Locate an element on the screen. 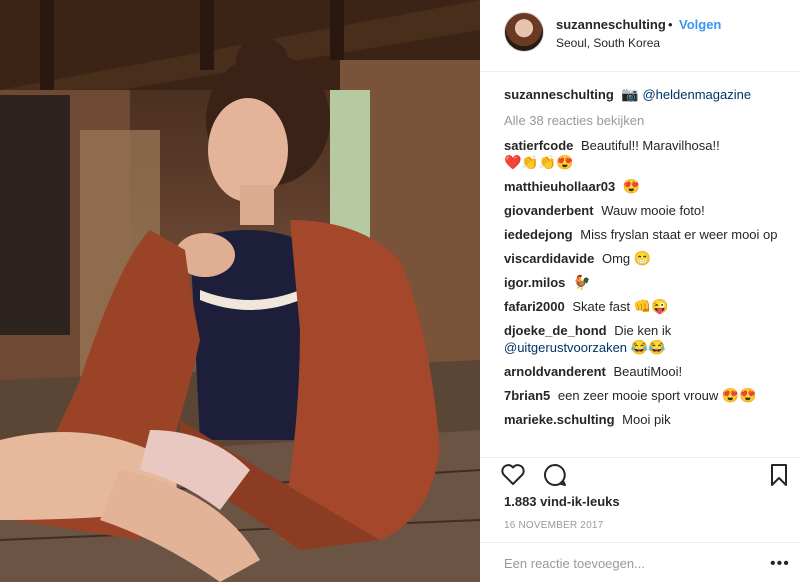 The width and height of the screenshot is (800, 582). comment-text: Wauw mooie foto! is located at coordinates (653, 210).